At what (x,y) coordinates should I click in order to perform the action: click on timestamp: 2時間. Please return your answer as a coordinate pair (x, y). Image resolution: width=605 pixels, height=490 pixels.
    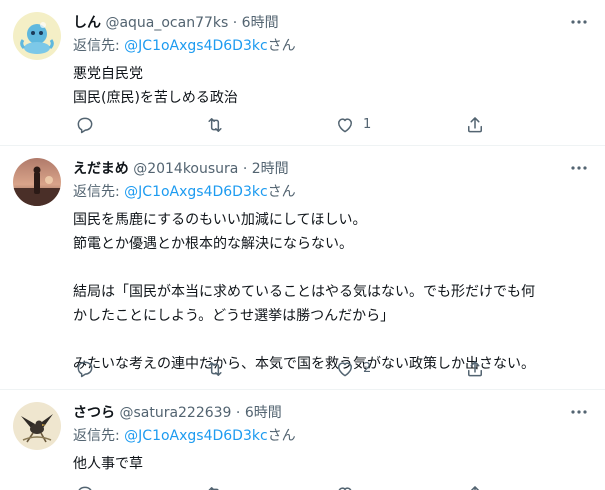
    Looking at the image, I should click on (270, 169).